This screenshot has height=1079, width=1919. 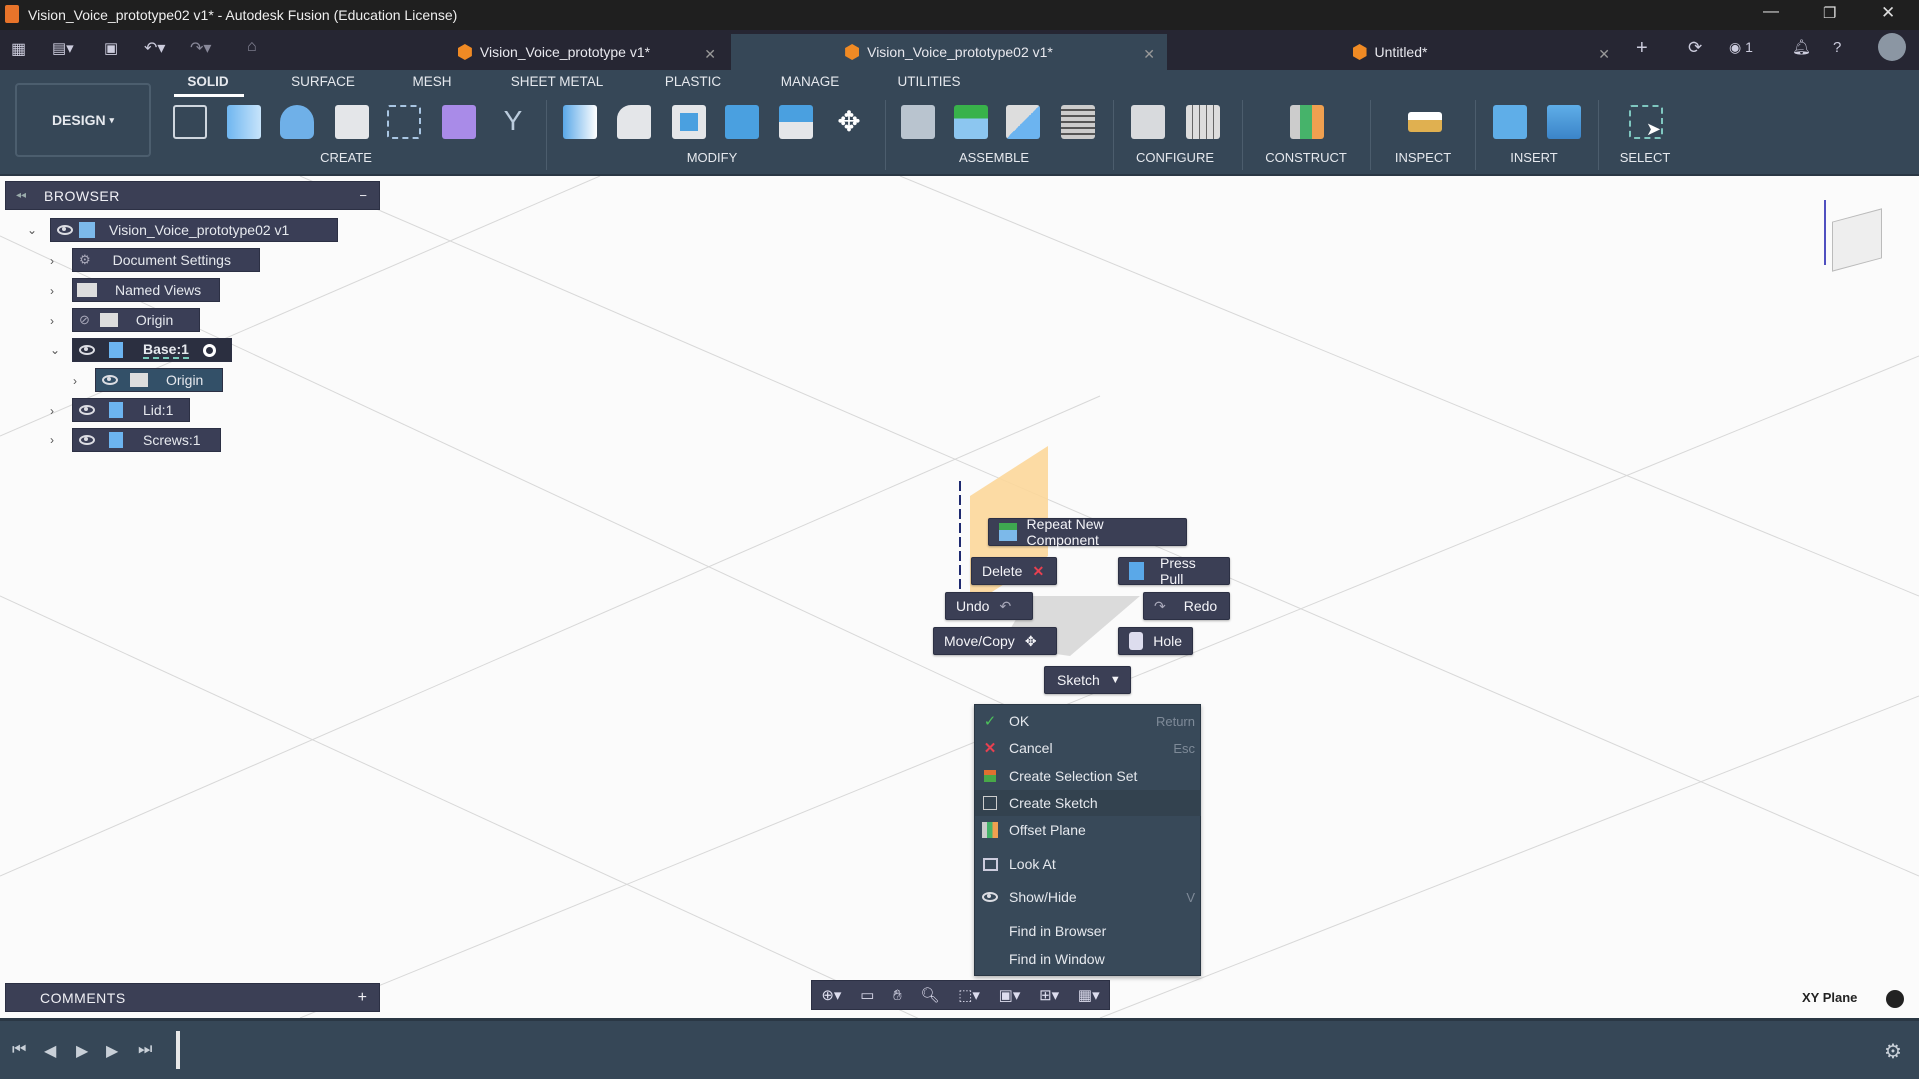 What do you see at coordinates (112, 1051) in the screenshot?
I see `step-forward-icon: ▶︎` at bounding box center [112, 1051].